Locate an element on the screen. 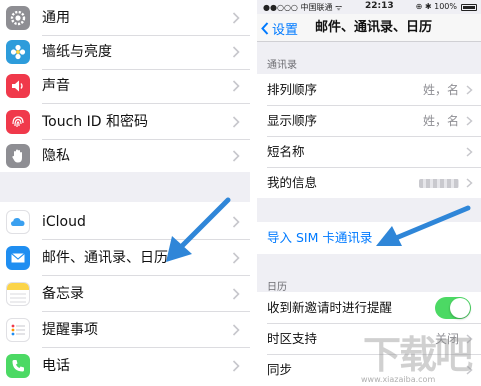 Image resolution: width=481 pixels, height=386 pixels. section-header-calendar: 日历 is located at coordinates (277, 287).